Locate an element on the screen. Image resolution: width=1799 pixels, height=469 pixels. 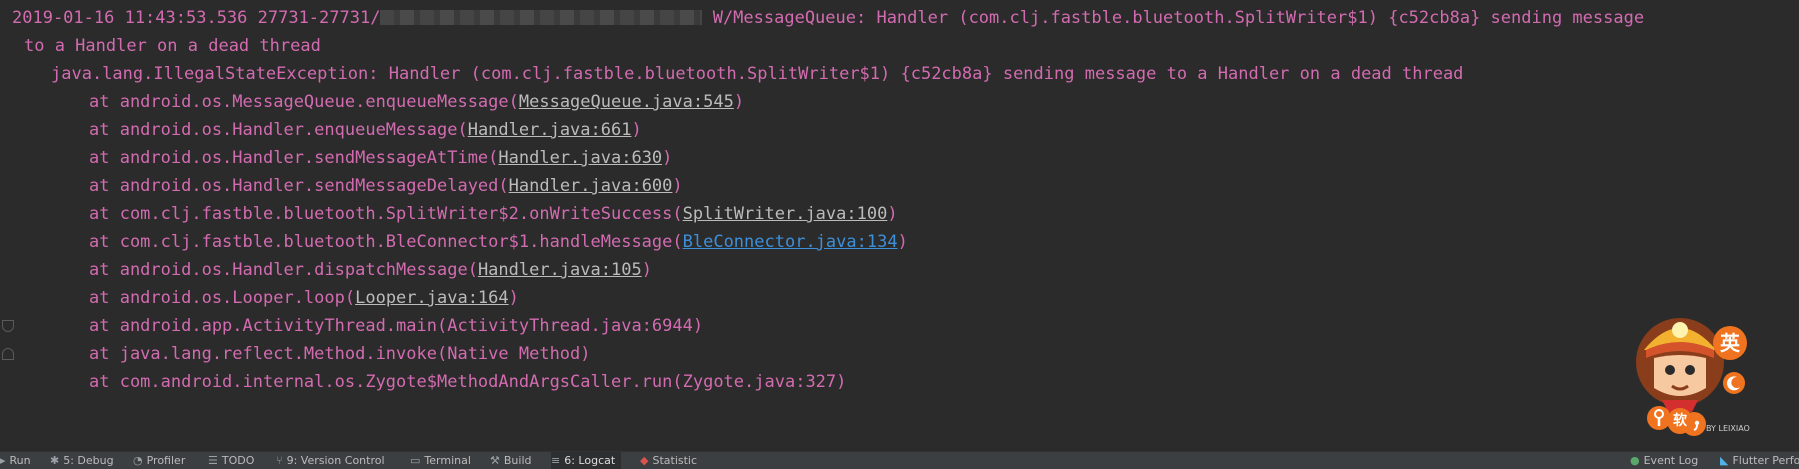
input-method-widget: 英 软 BY LEIXIAO is located at coordinates (1712, 378).